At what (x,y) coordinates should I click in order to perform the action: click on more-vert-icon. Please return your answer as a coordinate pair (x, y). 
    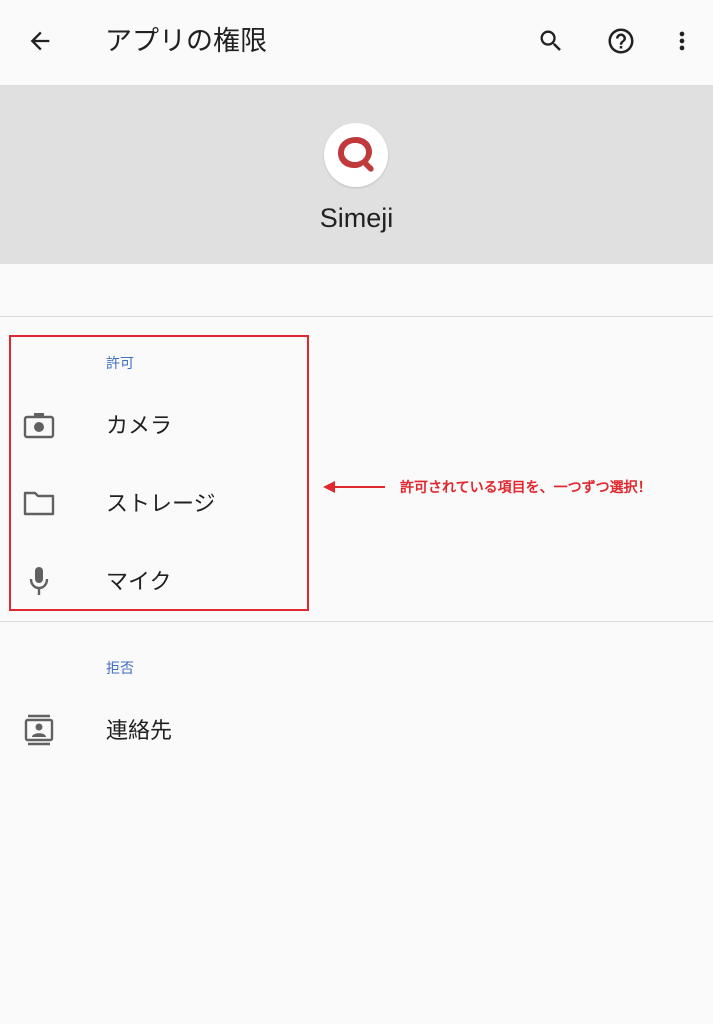
    Looking at the image, I should click on (682, 41).